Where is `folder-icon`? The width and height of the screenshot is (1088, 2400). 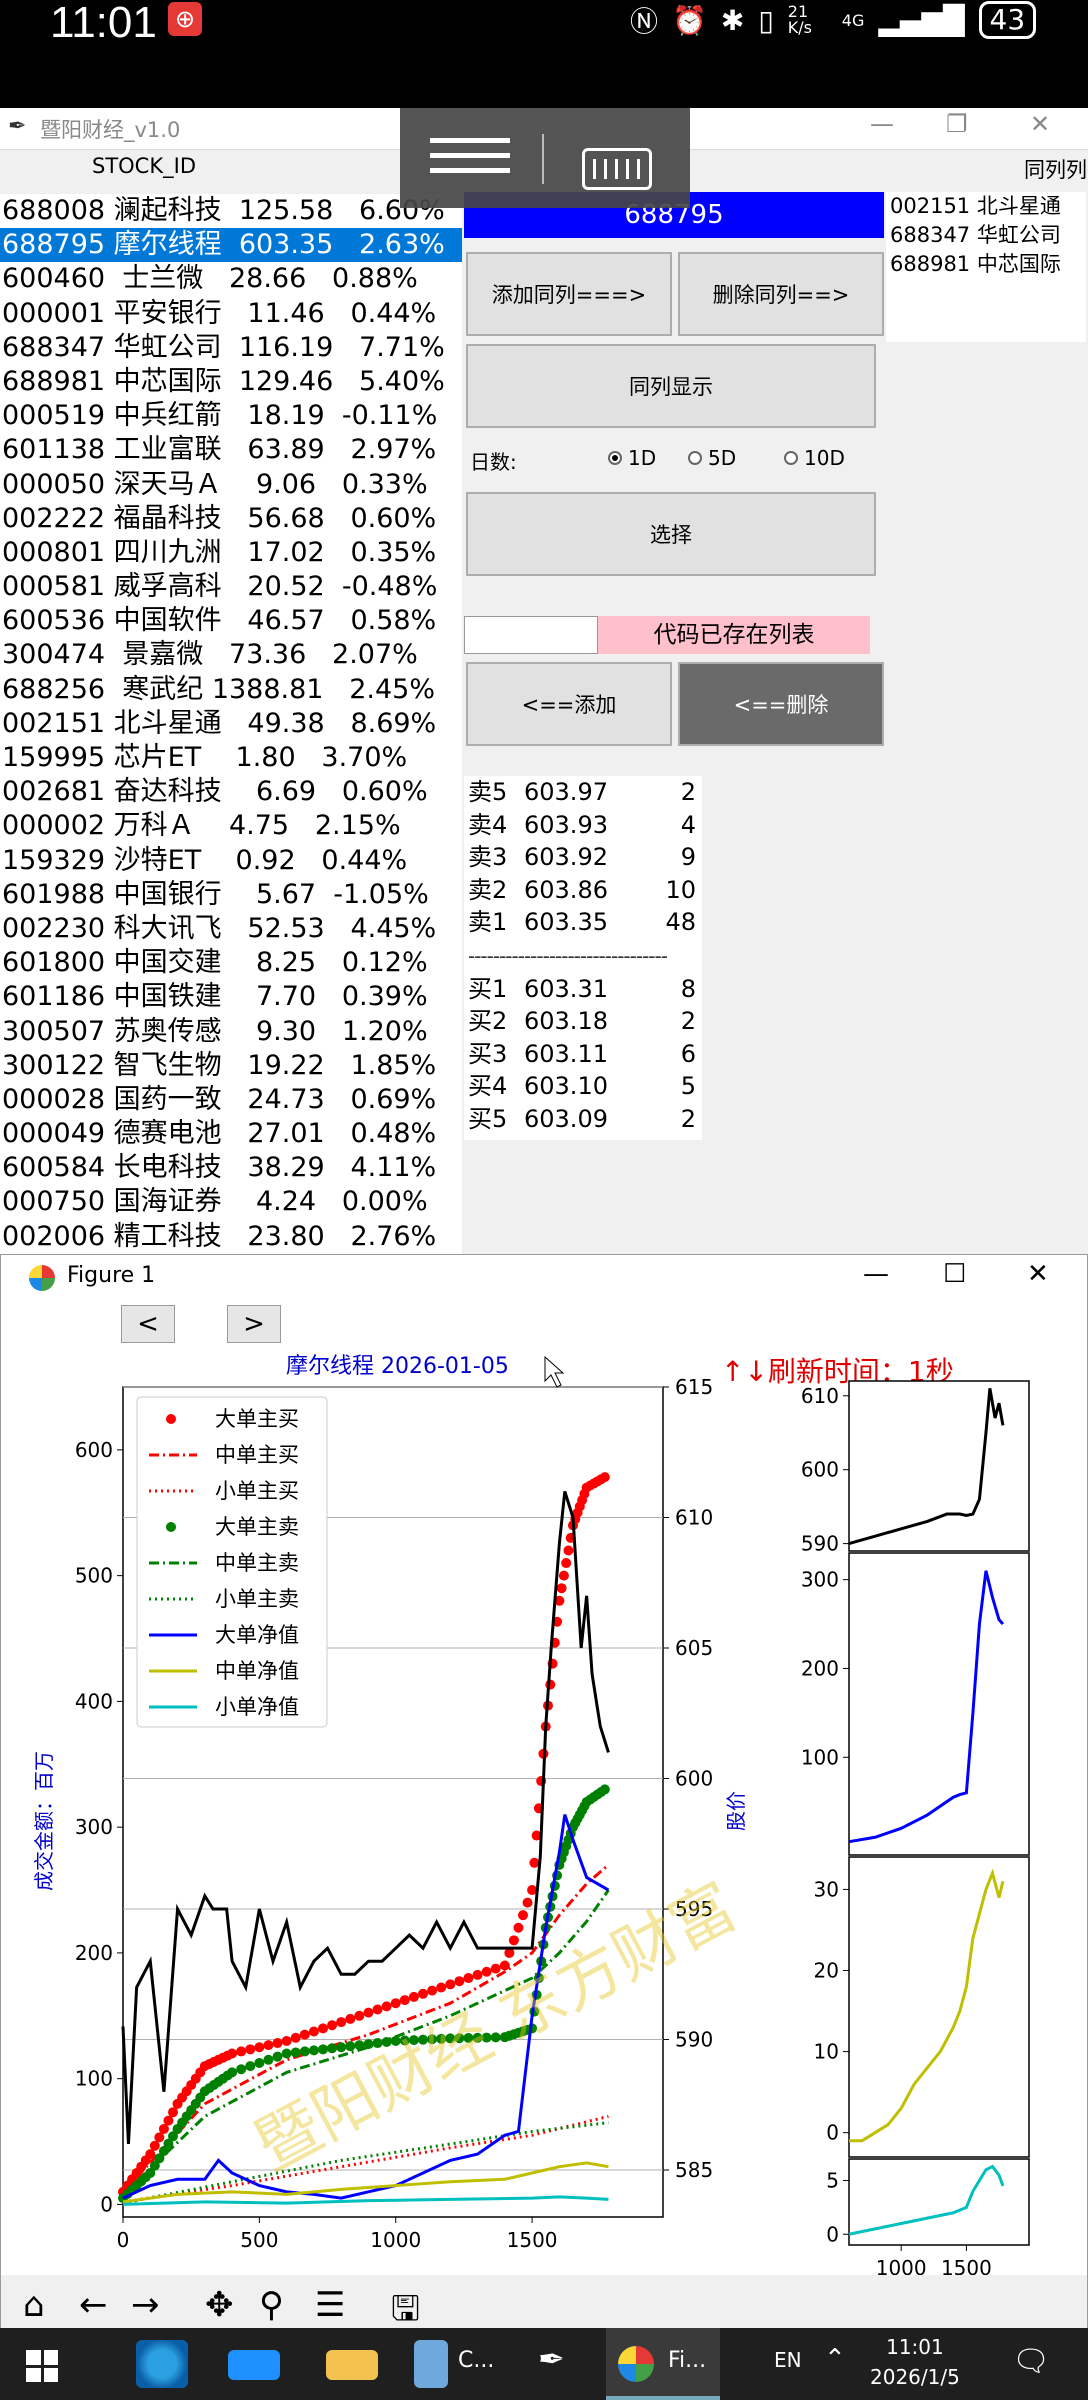
folder-icon is located at coordinates (352, 2365).